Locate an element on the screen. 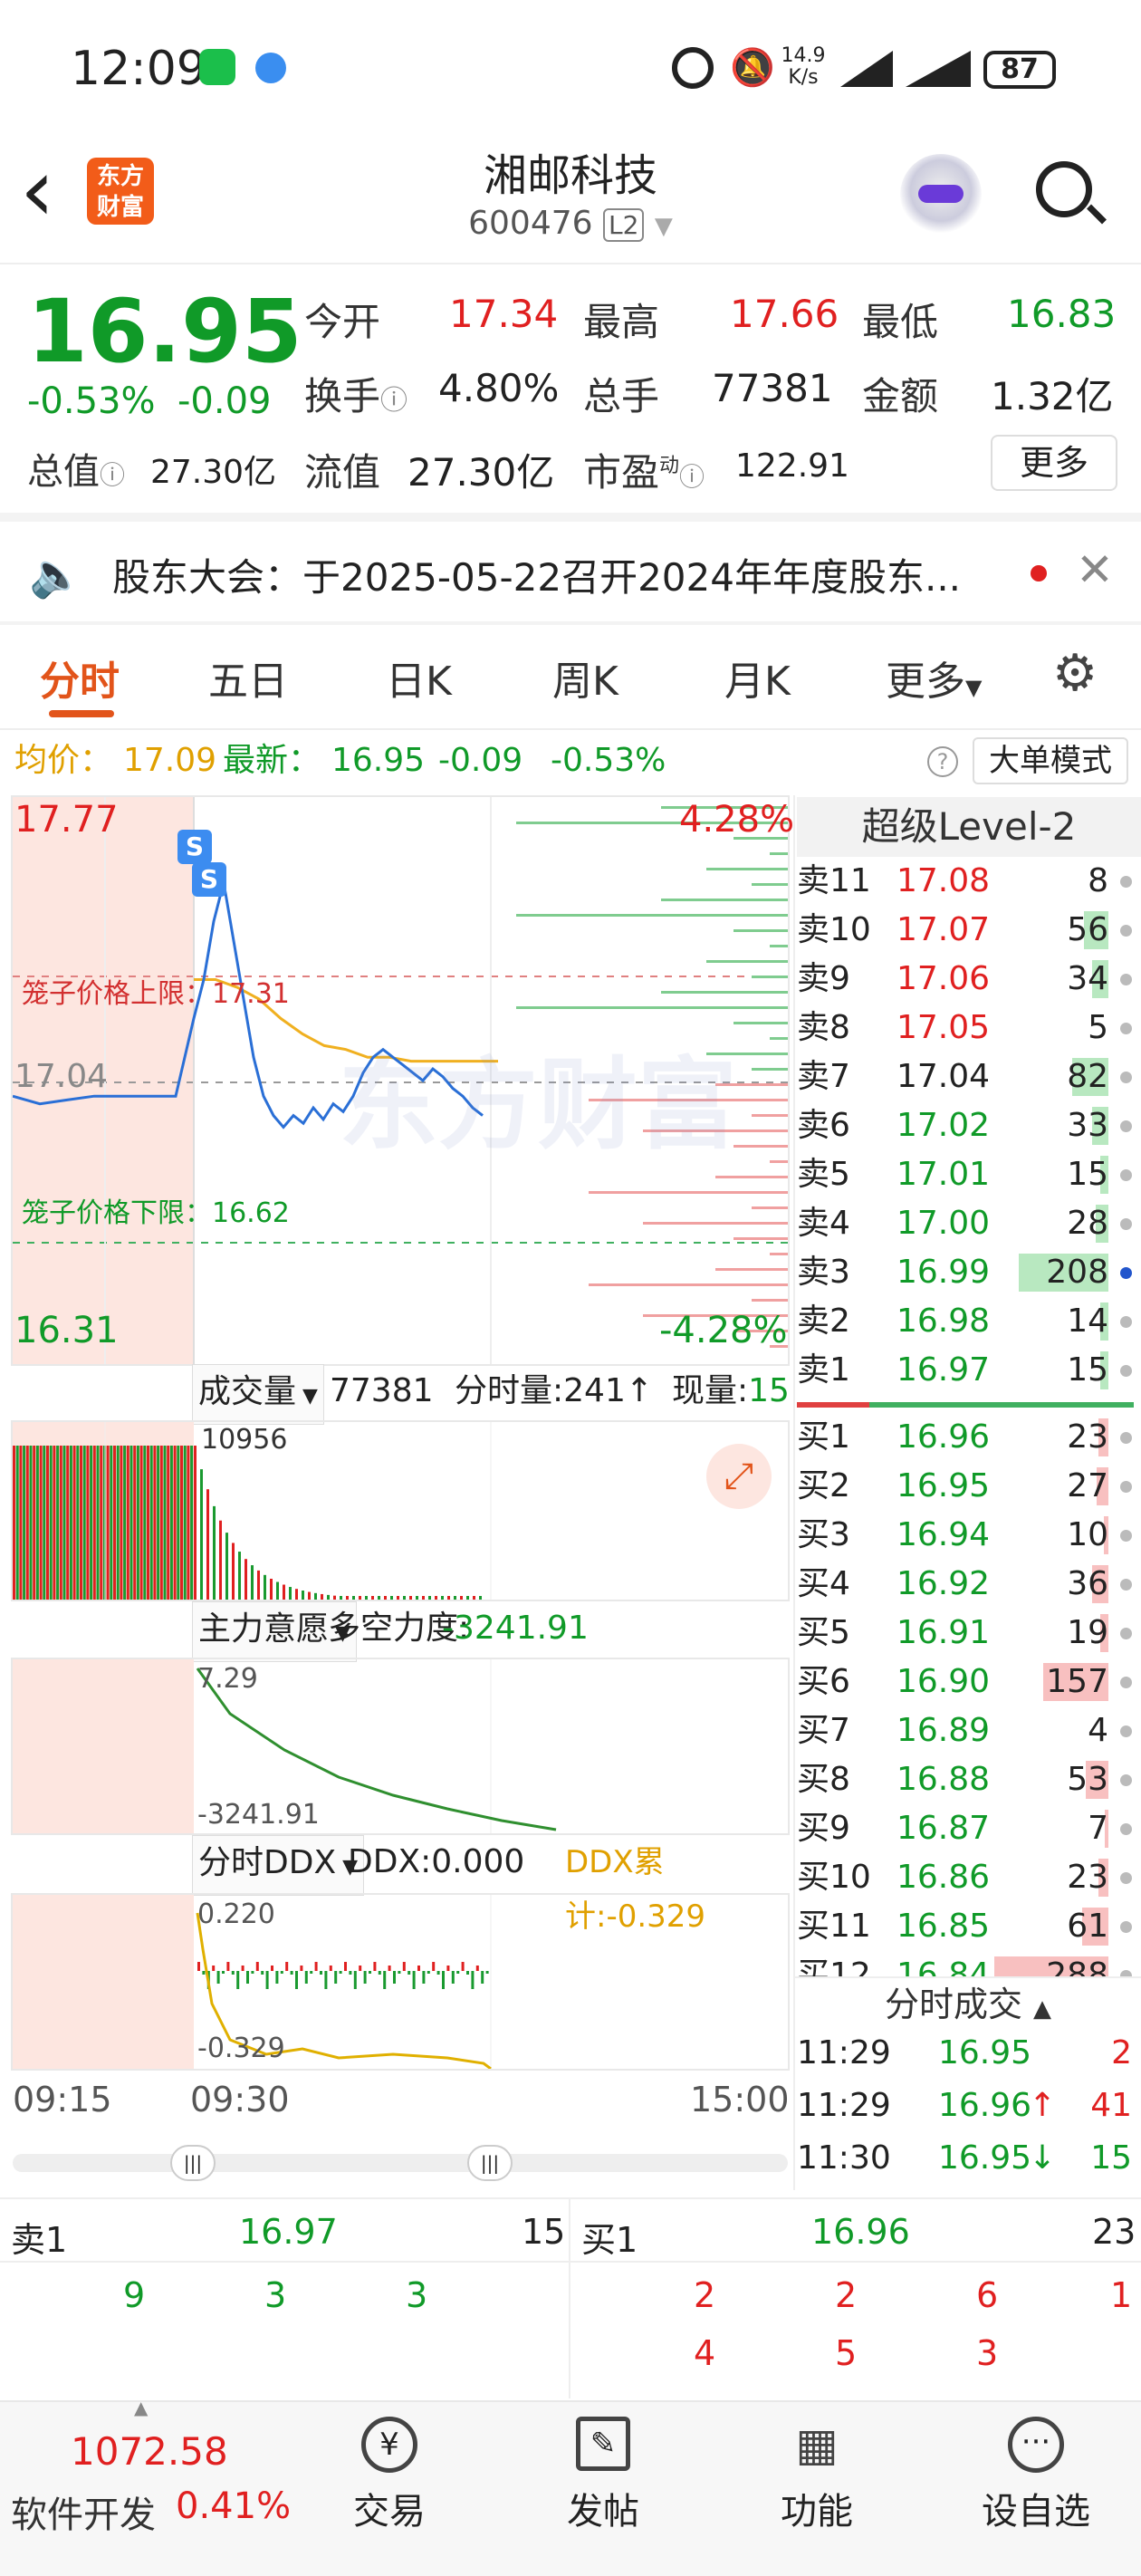 Image resolution: width=1141 pixels, height=2576 pixels. tab-daily-k: 日K is located at coordinates (419, 677).